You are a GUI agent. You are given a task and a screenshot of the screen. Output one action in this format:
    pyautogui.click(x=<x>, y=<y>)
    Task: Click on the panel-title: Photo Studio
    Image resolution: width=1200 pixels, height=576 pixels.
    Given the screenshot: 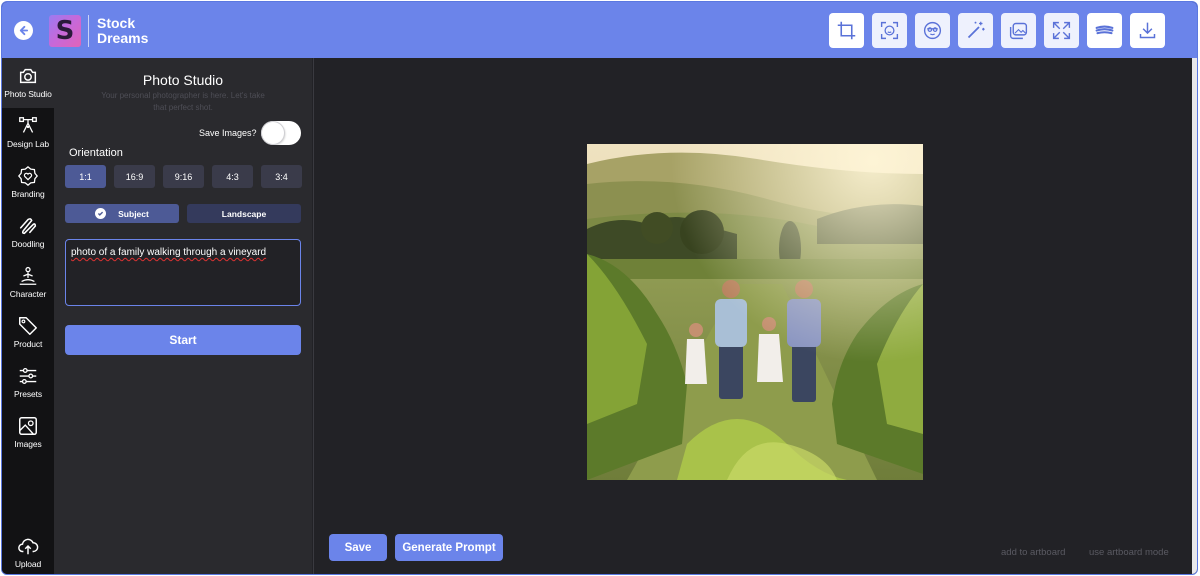 What is the action you would take?
    pyautogui.click(x=183, y=80)
    